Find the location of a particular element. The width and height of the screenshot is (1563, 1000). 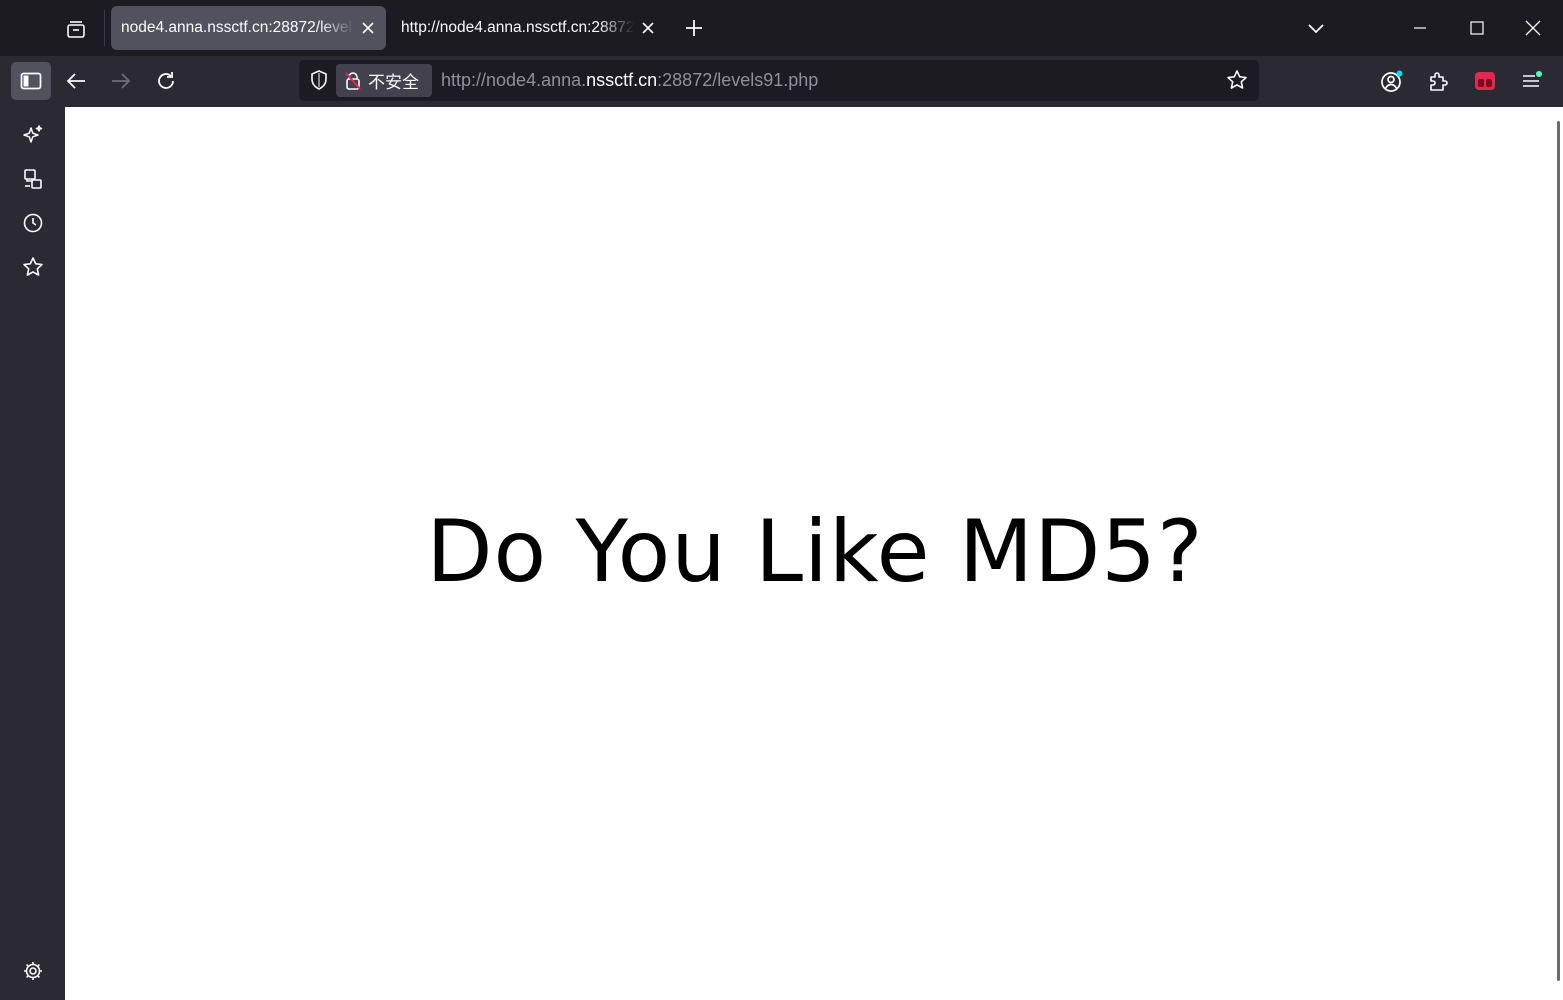

bookmark-page-button is located at coordinates (1237, 80).